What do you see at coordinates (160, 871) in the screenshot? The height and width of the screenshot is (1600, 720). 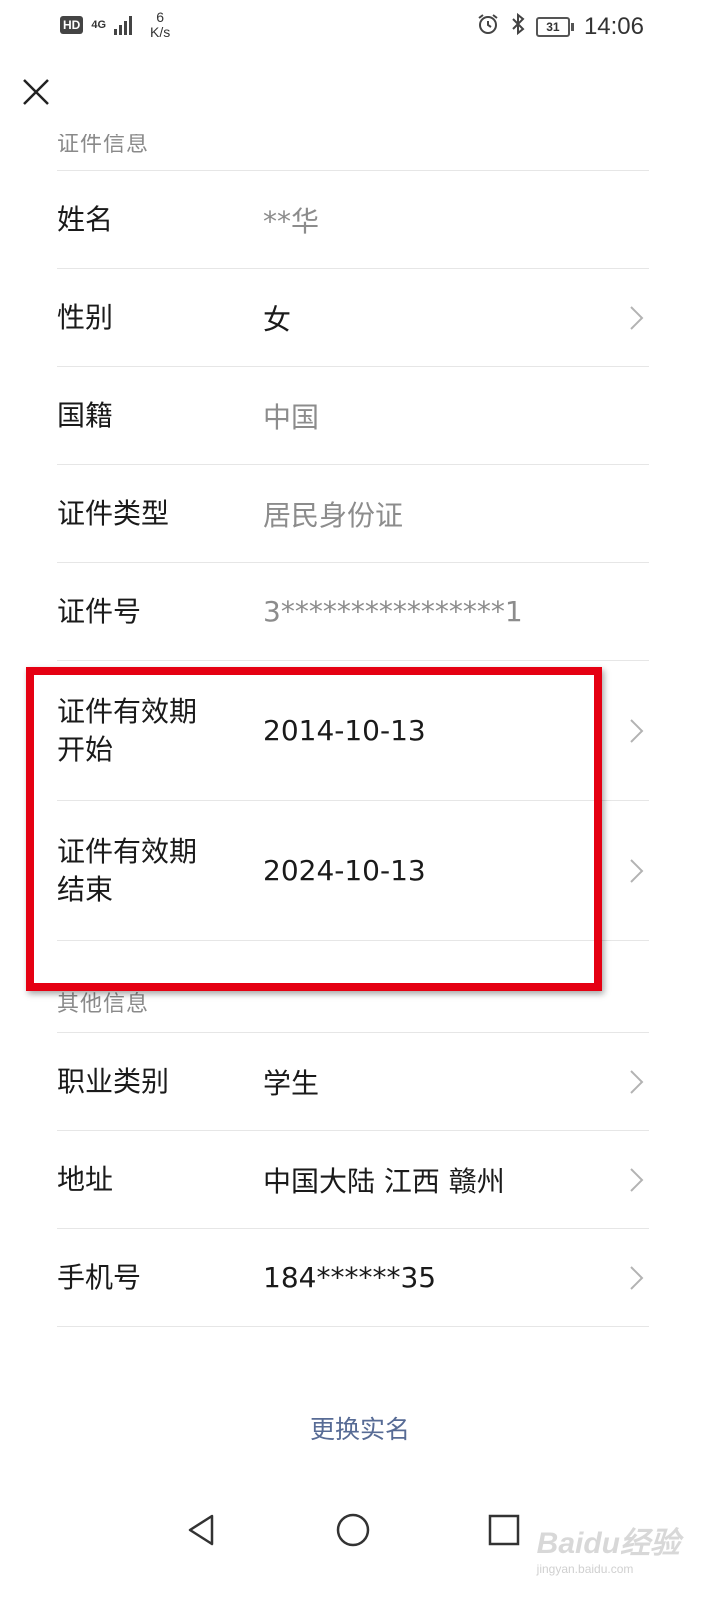 I see `field-label: 证件有效期 结束` at bounding box center [160, 871].